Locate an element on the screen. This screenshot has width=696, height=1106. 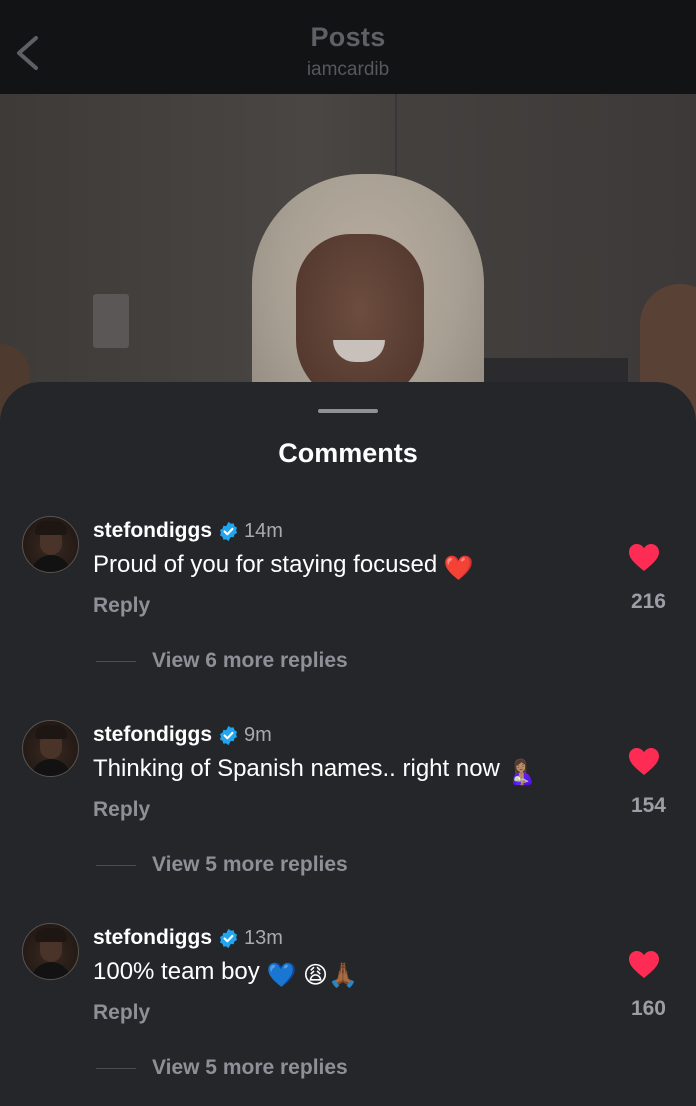
like-count: 154 is located at coordinates (648, 805).